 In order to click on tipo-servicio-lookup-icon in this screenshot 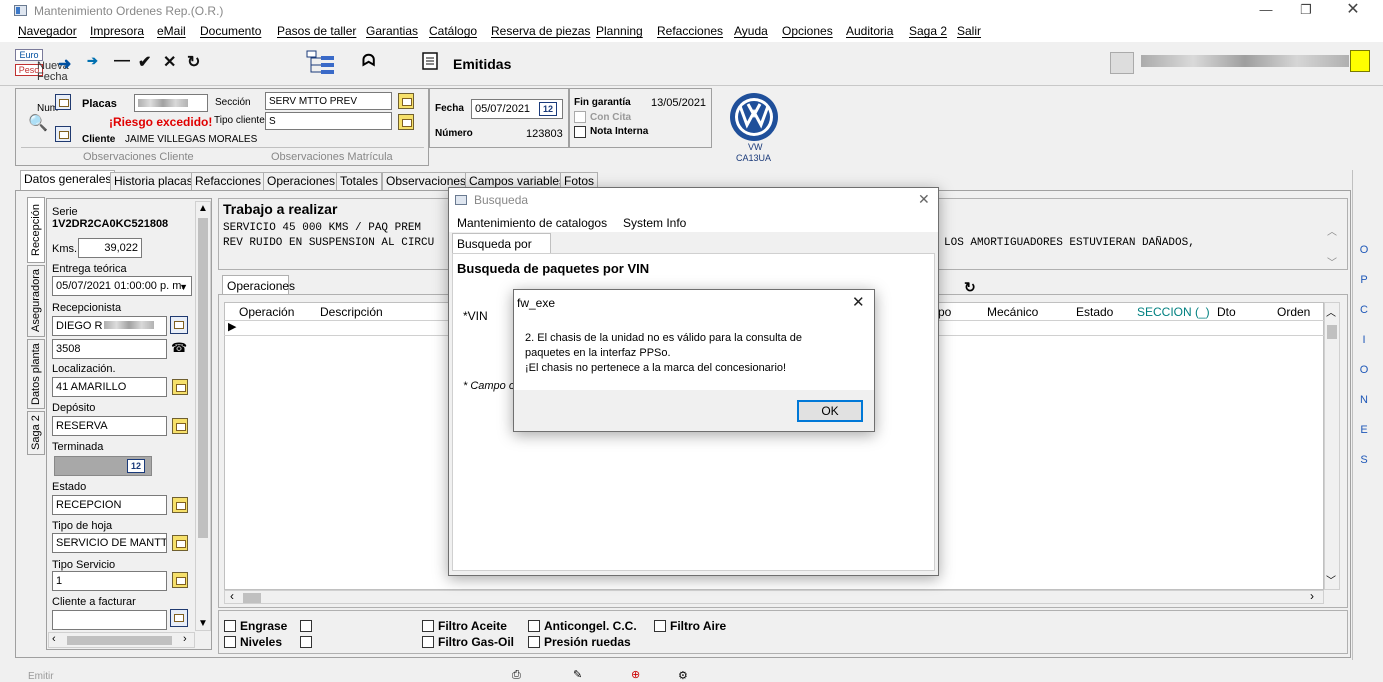, I will do `click(180, 580)`.